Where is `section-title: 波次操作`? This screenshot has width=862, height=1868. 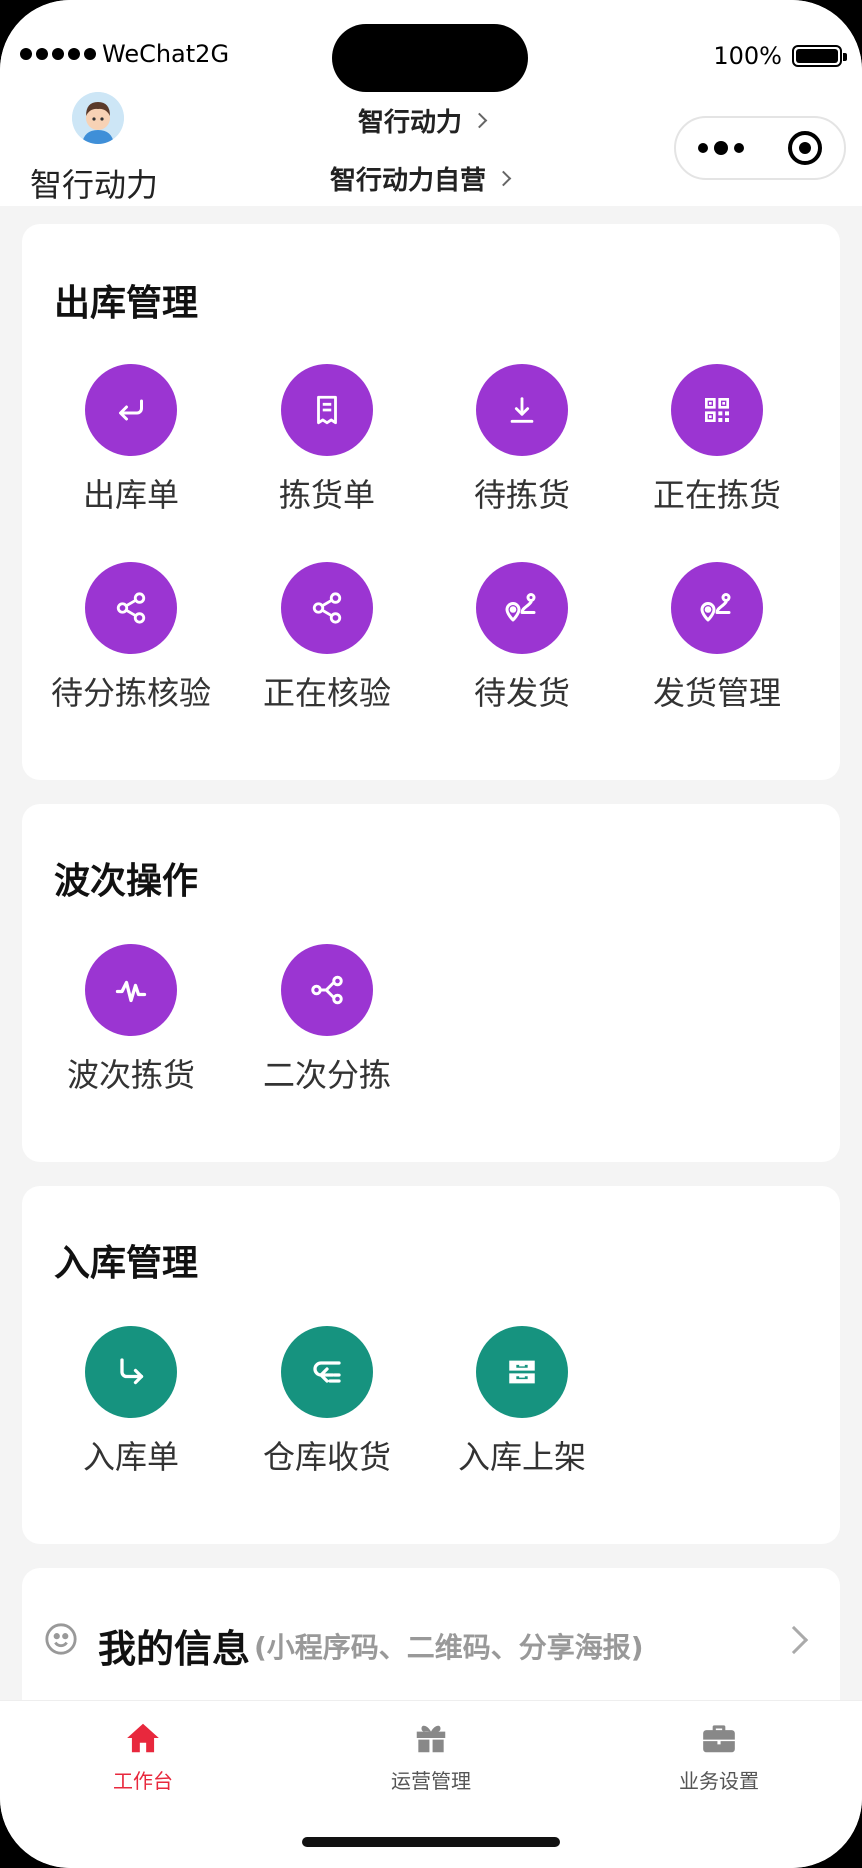
section-title: 波次操作 is located at coordinates (126, 881).